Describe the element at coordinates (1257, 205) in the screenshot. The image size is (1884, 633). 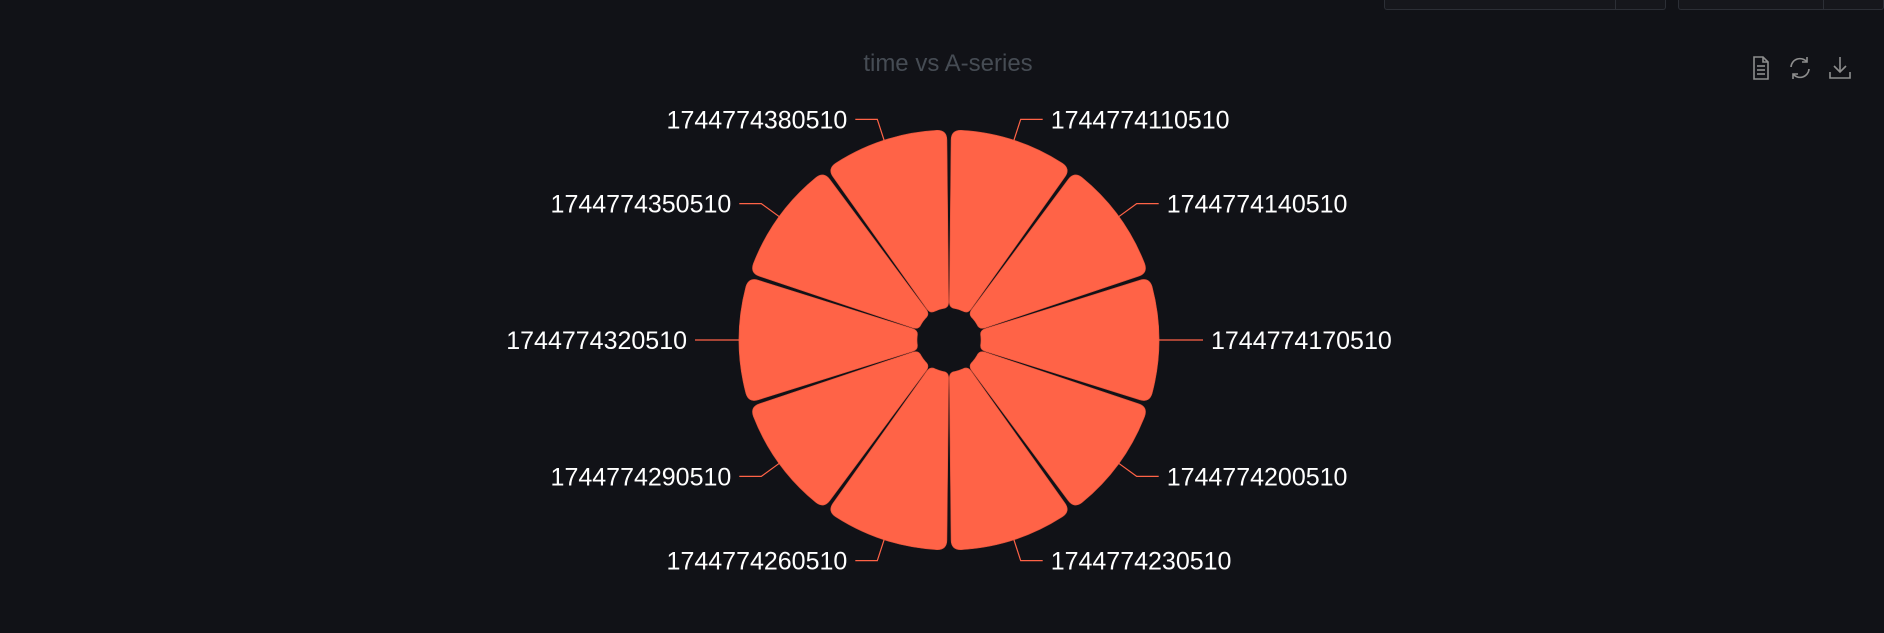
I see `slice-label: 1744774140510` at that location.